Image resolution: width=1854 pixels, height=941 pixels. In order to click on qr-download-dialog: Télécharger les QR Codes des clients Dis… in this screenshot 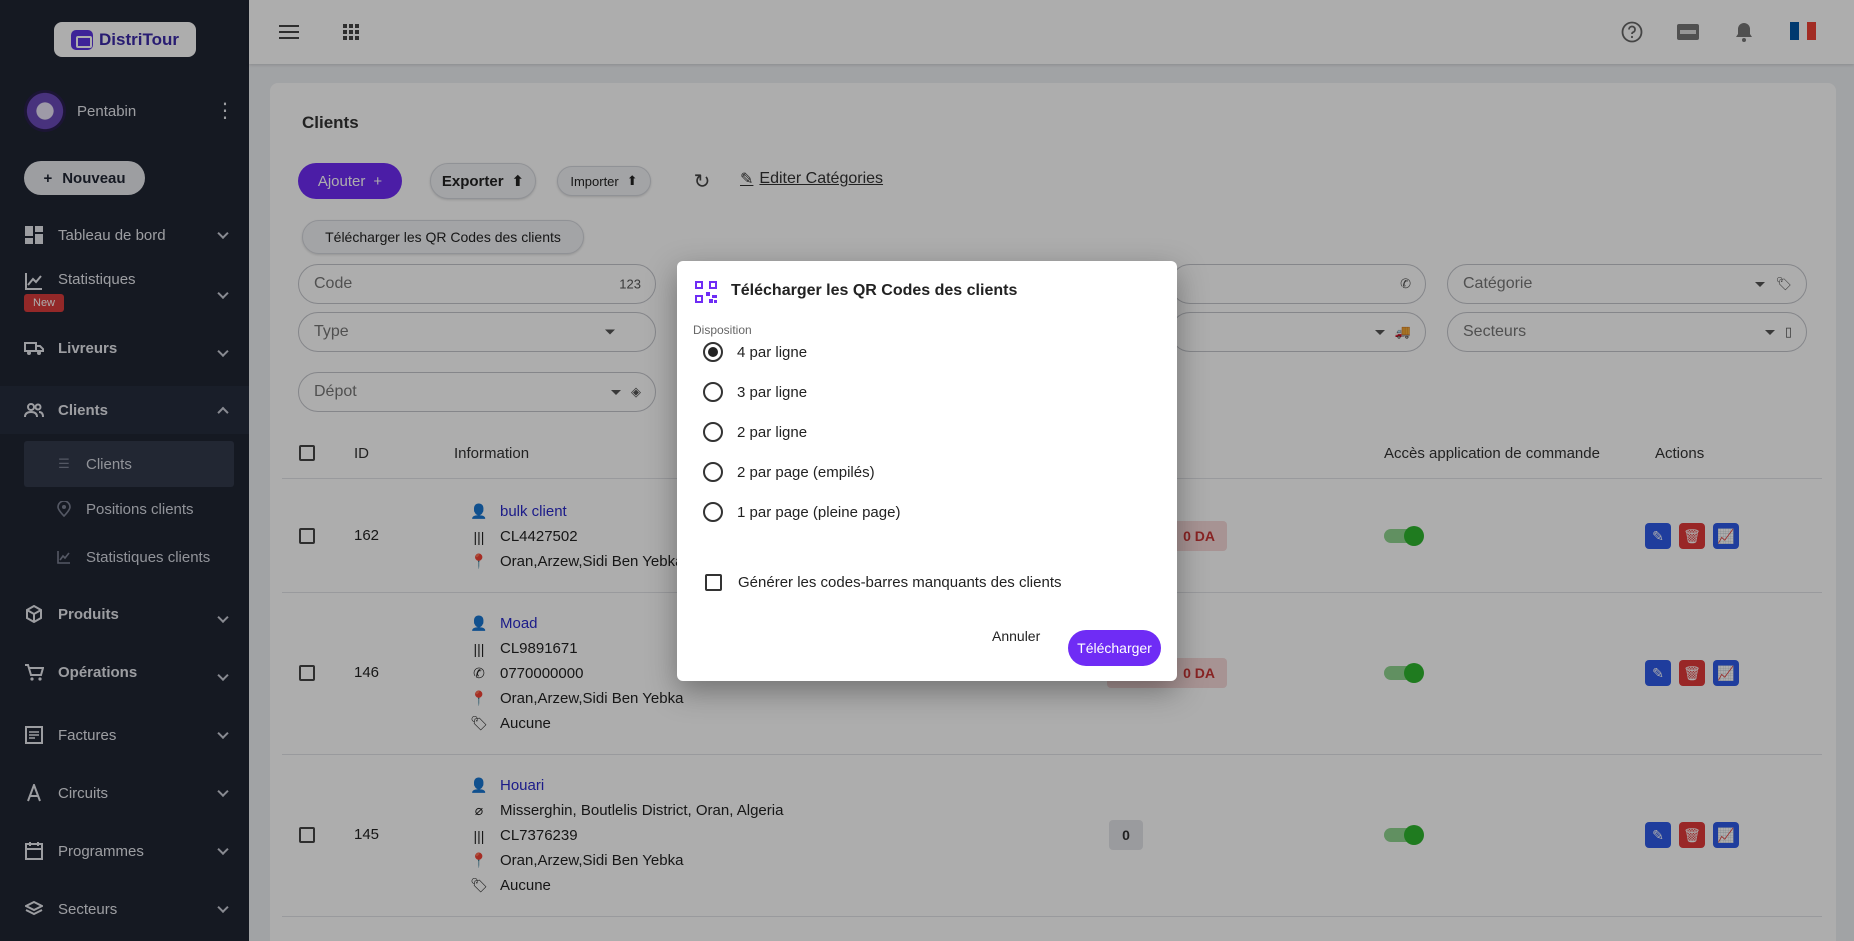, I will do `click(927, 471)`.